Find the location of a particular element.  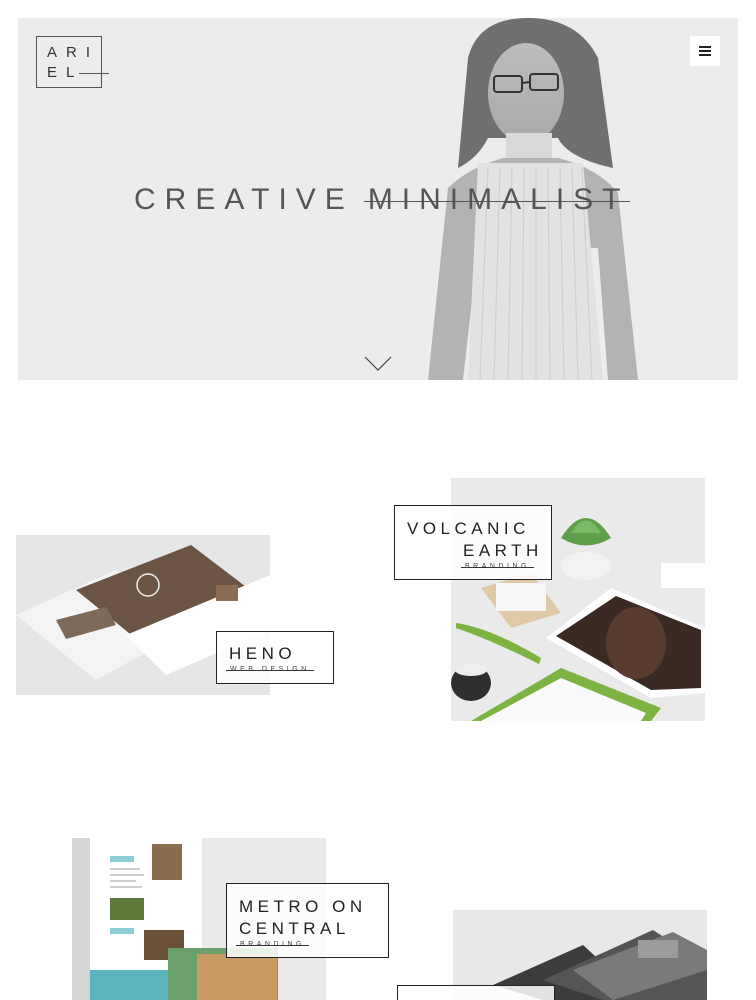

menu-button is located at coordinates (705, 51).